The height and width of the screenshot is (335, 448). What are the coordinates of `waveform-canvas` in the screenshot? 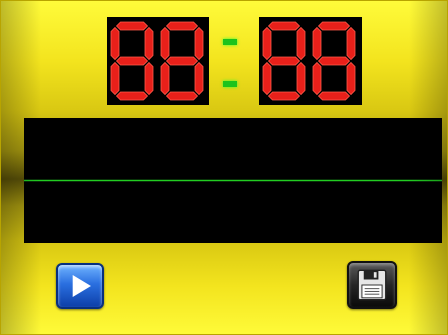 It's located at (233, 180).